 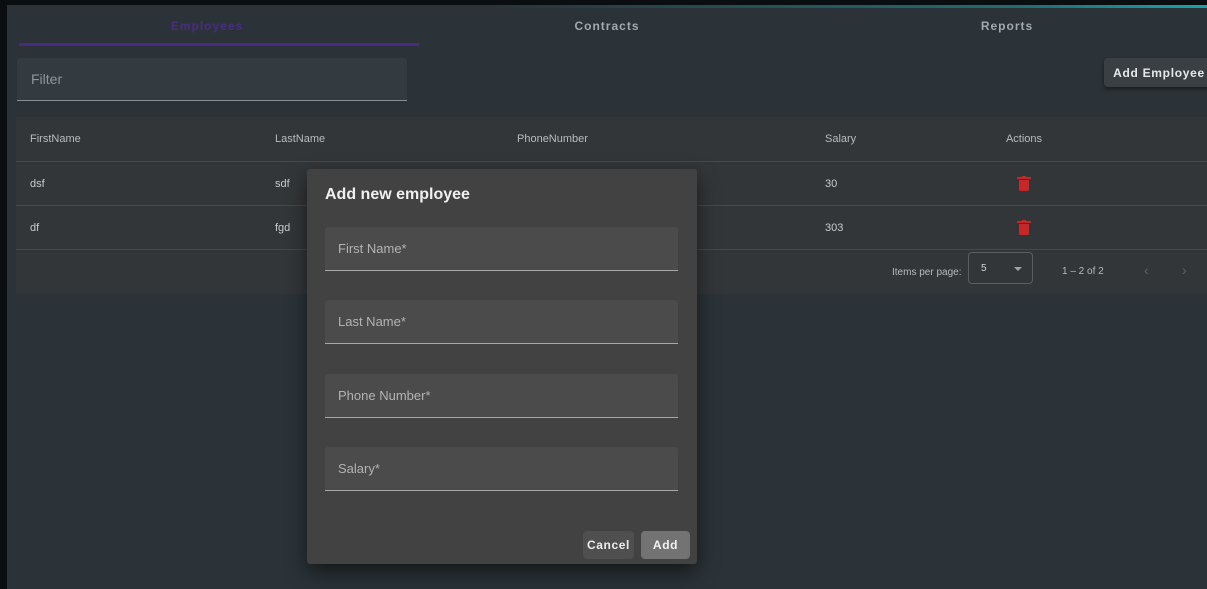 What do you see at coordinates (1024, 139) in the screenshot?
I see `column-header-actions: Actions` at bounding box center [1024, 139].